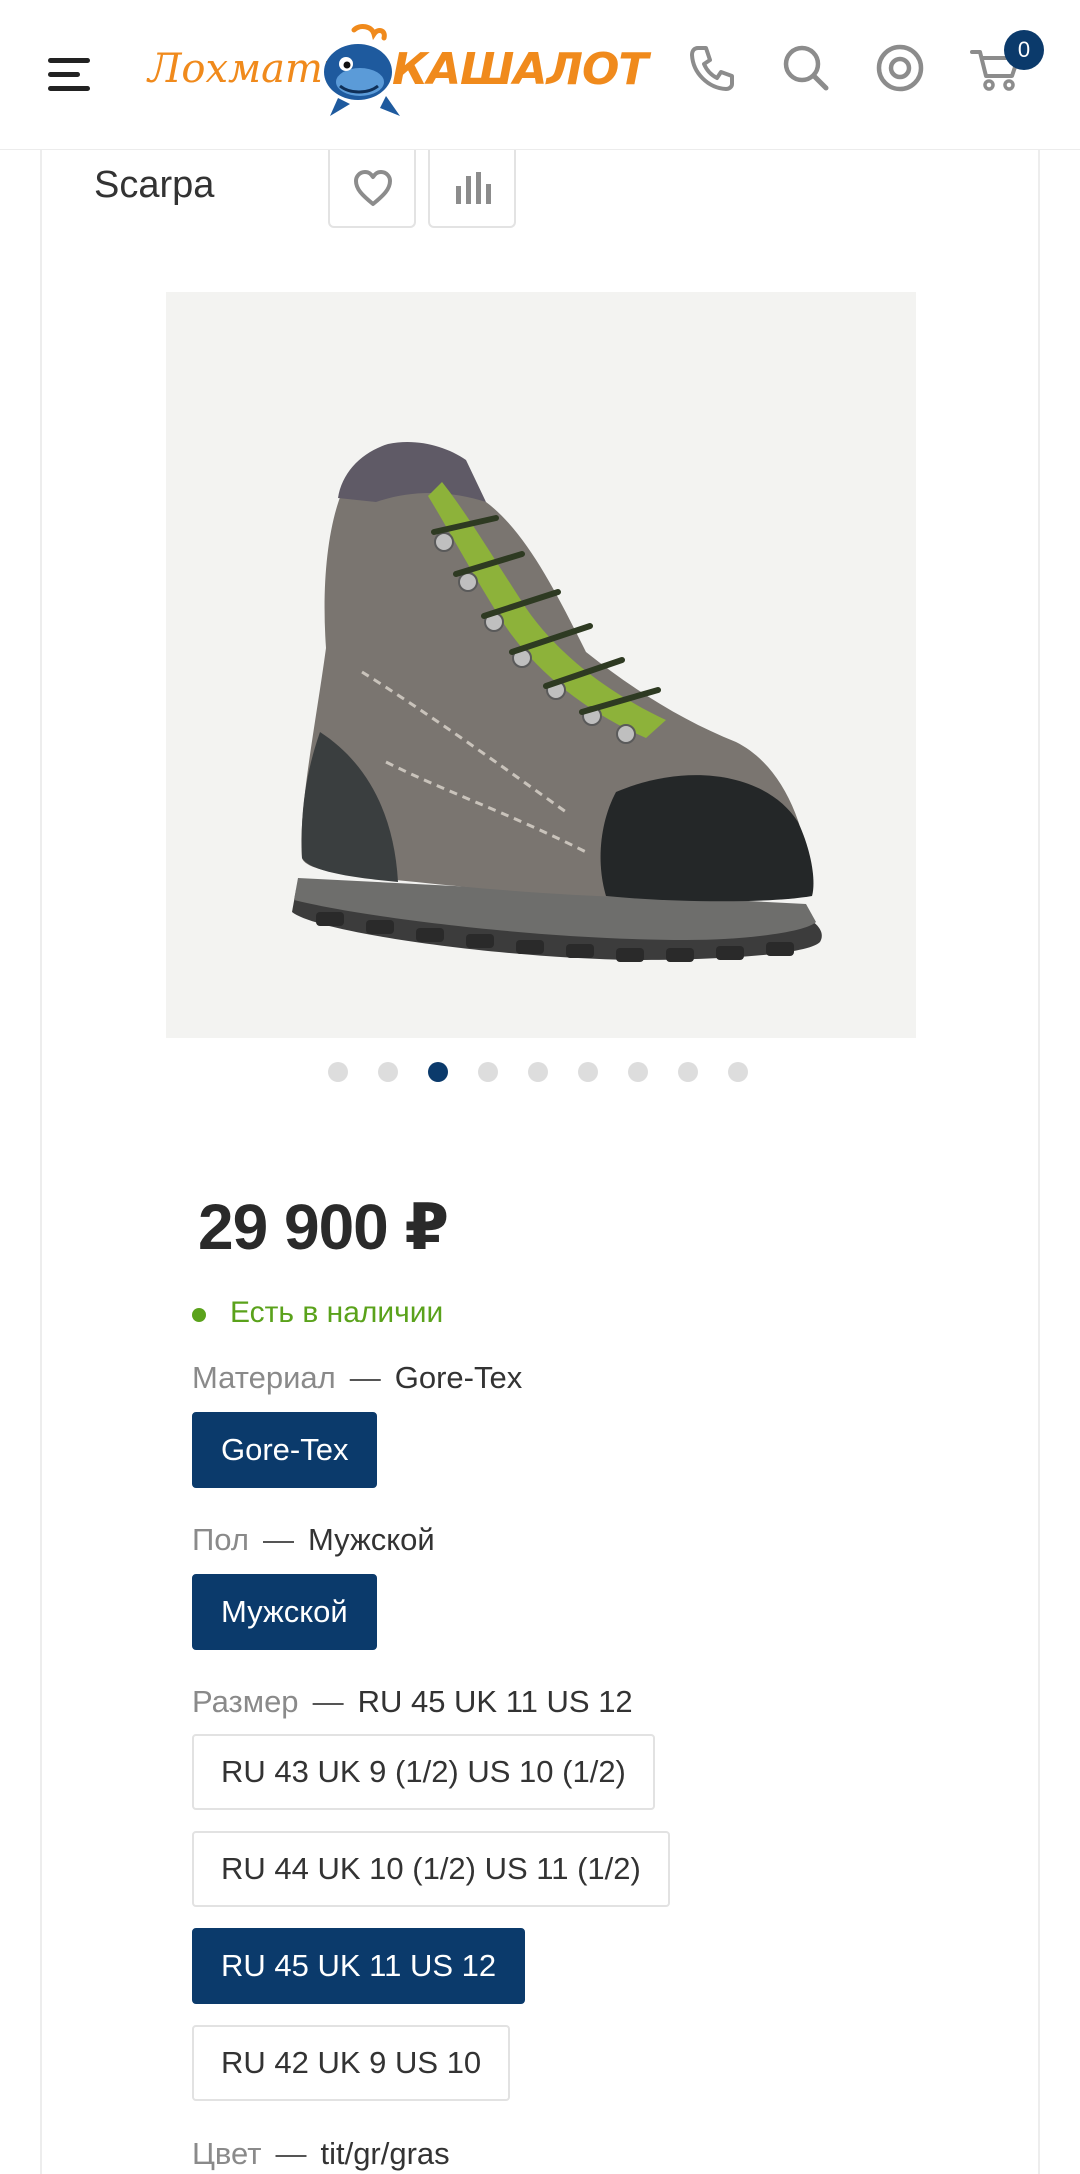 The image size is (1080, 2174). I want to click on header: Лохматый КАШАЛОТ 0, so click(540, 75).